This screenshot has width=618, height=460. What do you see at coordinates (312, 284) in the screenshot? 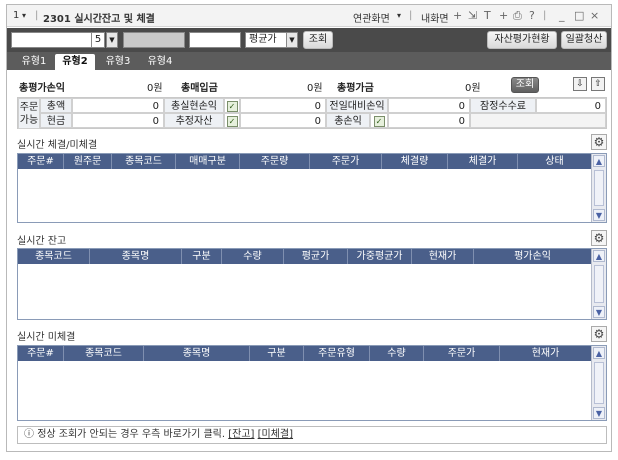
I see `balance-table: 종목코드 종목명 구분 수량 평균가 가중평균가 현재가 평가손익 ▲ ▼` at bounding box center [312, 284].